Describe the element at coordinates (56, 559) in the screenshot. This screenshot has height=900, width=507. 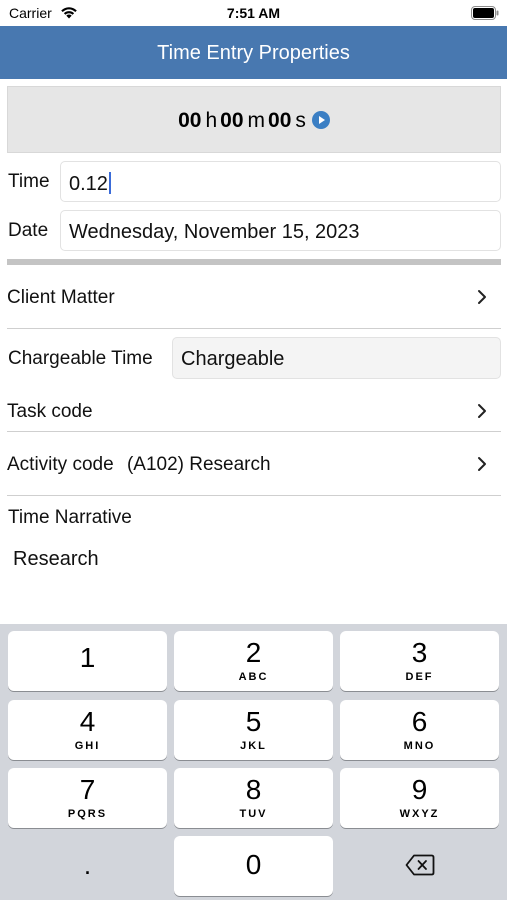
I see `time-narrative-value: Research` at that location.